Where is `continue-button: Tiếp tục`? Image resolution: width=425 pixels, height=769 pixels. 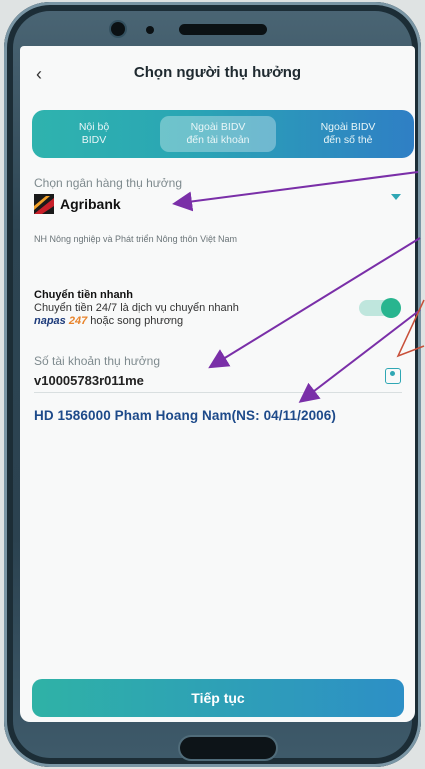 continue-button: Tiếp tục is located at coordinates (218, 698).